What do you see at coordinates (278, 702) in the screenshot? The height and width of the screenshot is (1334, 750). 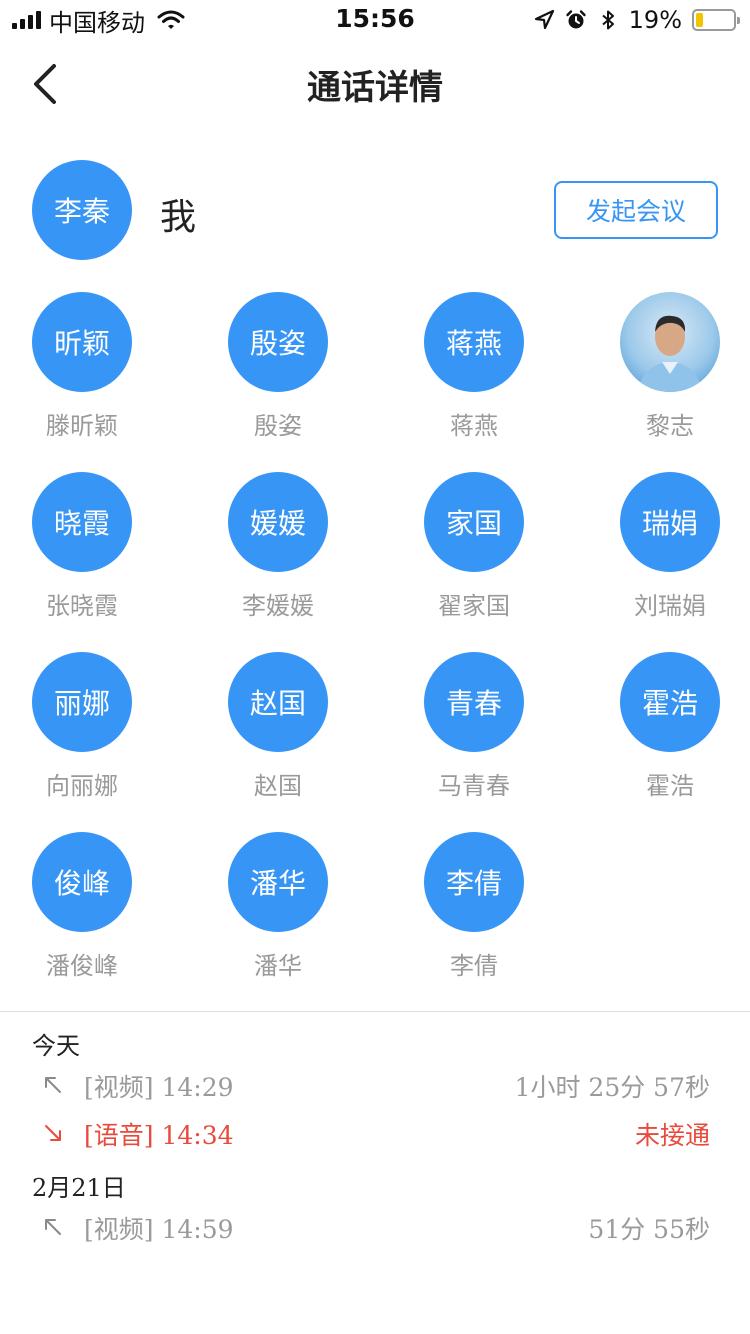 I see `member-avatar: 赵国` at bounding box center [278, 702].